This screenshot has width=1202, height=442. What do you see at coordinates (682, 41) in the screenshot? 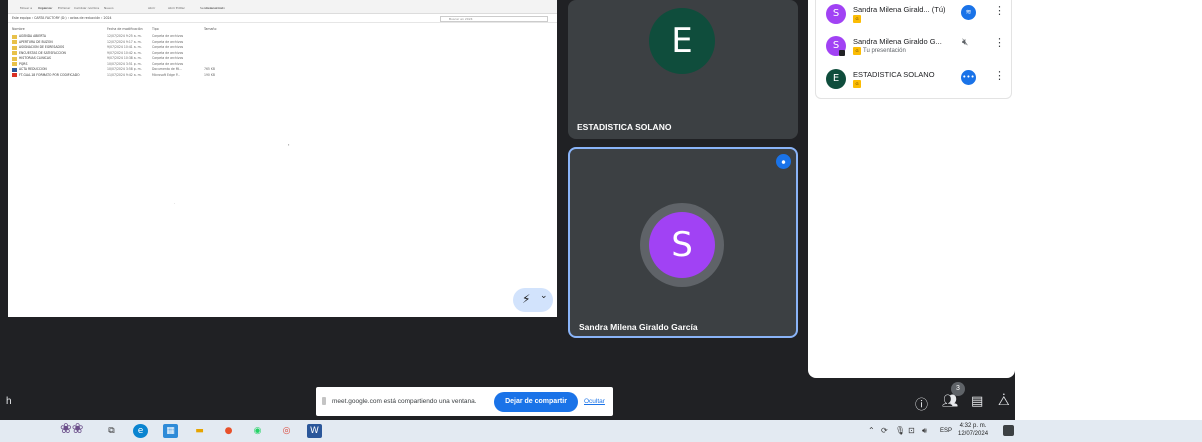
I see `avatar: E` at bounding box center [682, 41].